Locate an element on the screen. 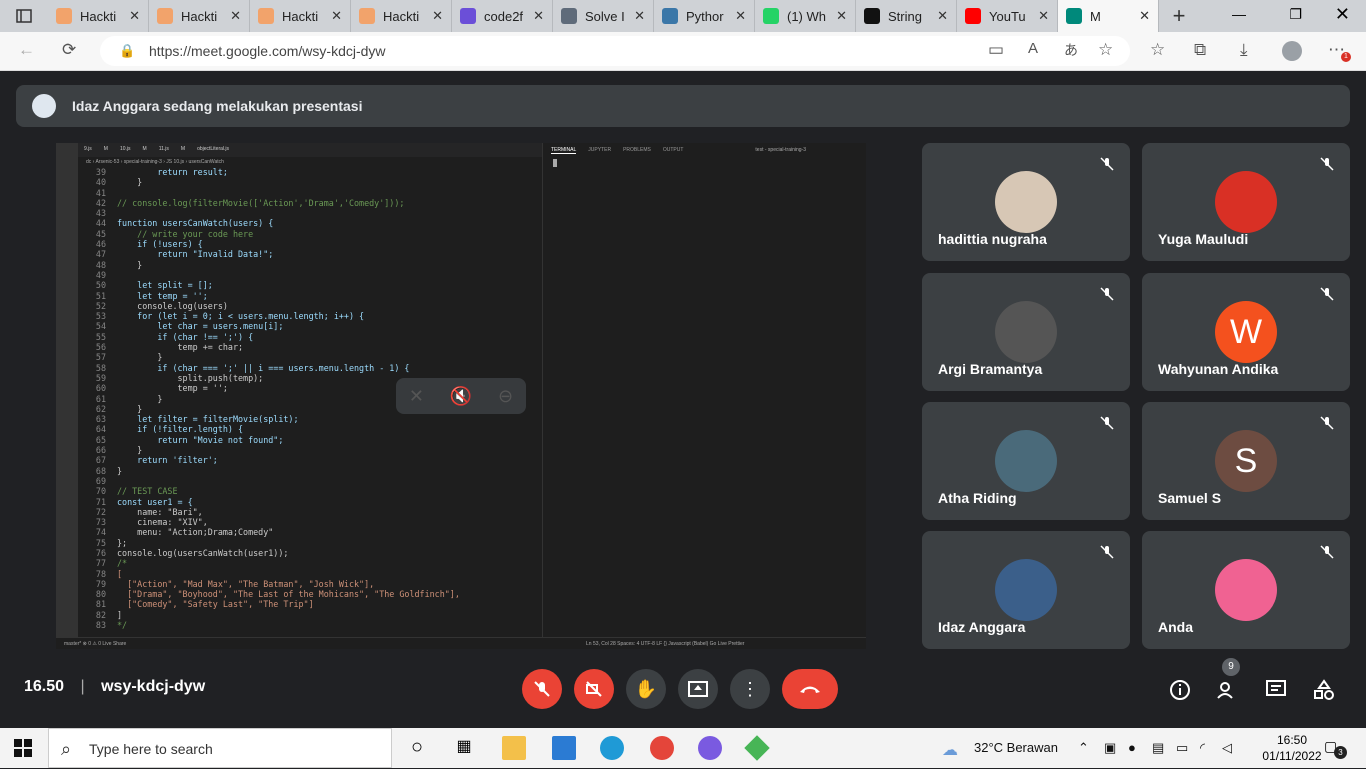 This screenshot has width=1366, height=769. raise-hand-button: ✋ is located at coordinates (646, 689).